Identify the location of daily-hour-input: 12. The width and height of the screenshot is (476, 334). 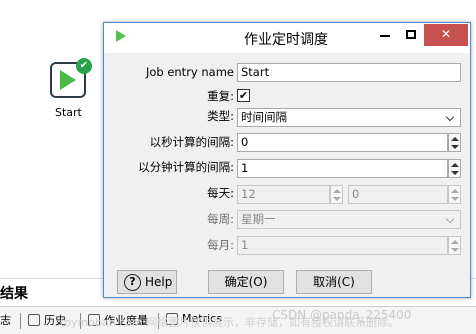
(283, 194).